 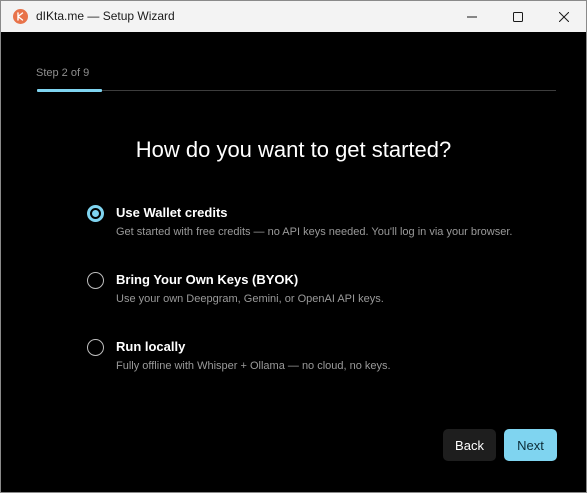 I want to click on close-icon, so click(x=564, y=16).